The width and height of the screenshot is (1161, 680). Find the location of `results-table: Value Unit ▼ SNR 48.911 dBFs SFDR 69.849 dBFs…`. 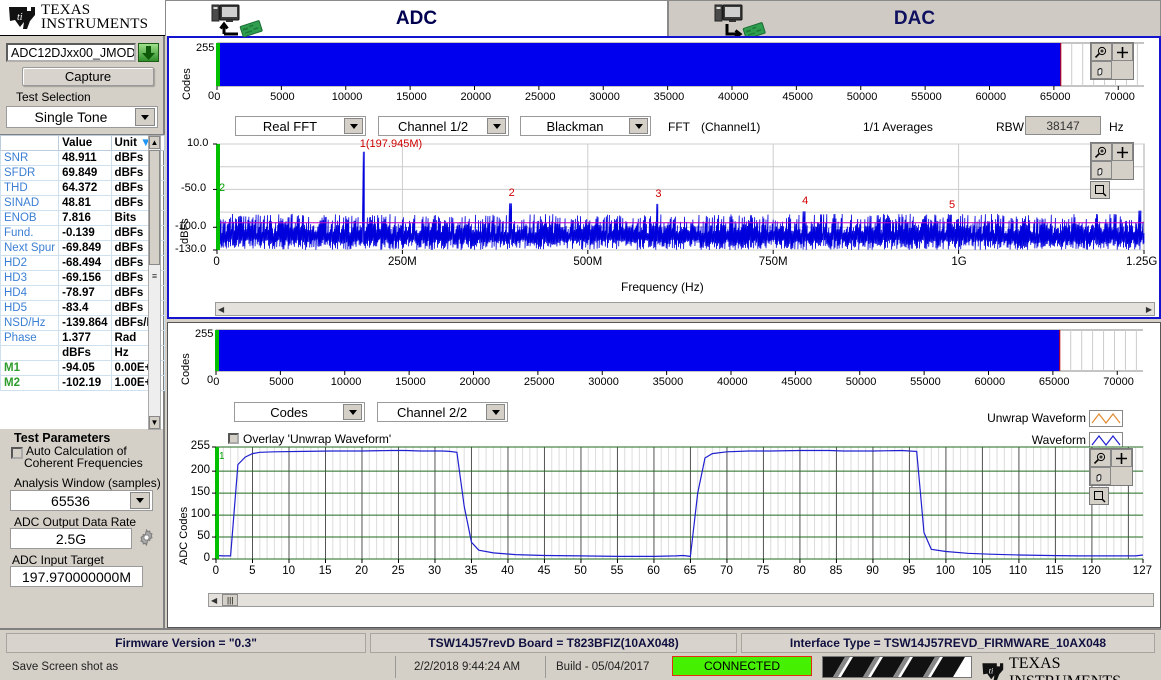

results-table: Value Unit ▼ SNR 48.911 dBFs SFDR 69.849 dBFs… is located at coordinates (82, 263).